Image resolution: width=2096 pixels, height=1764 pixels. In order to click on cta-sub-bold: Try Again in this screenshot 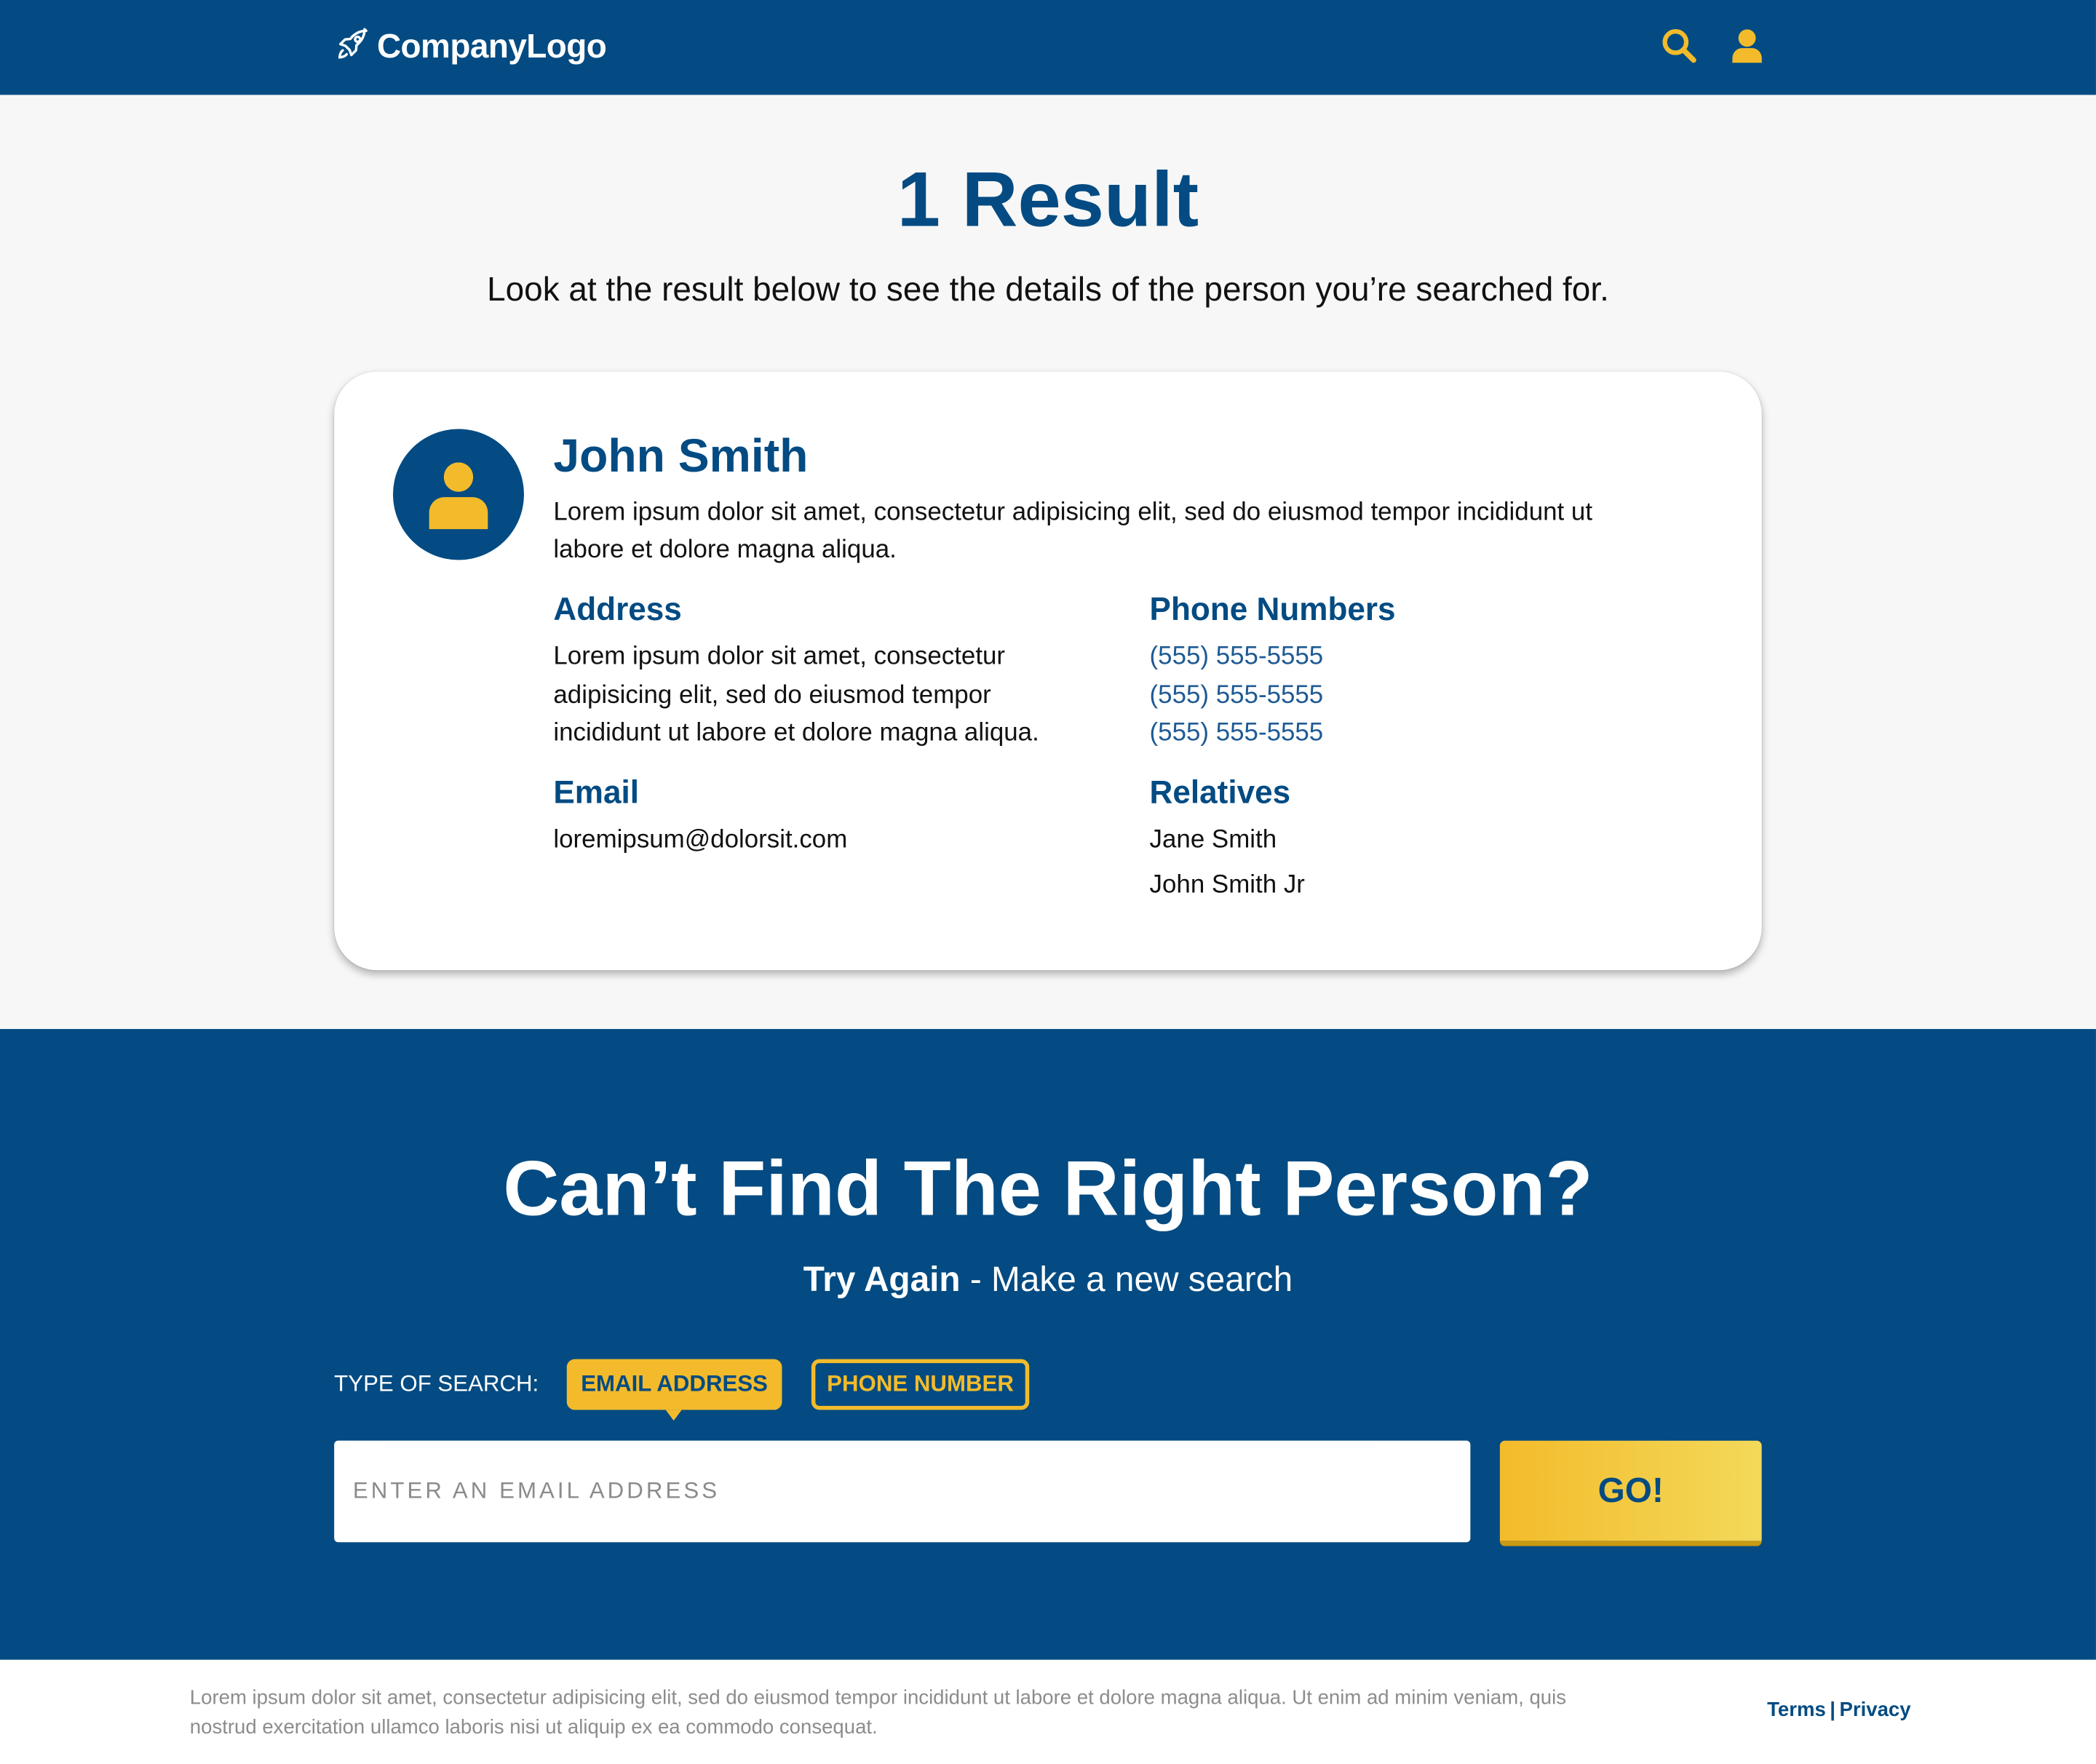, I will do `click(882, 1278)`.